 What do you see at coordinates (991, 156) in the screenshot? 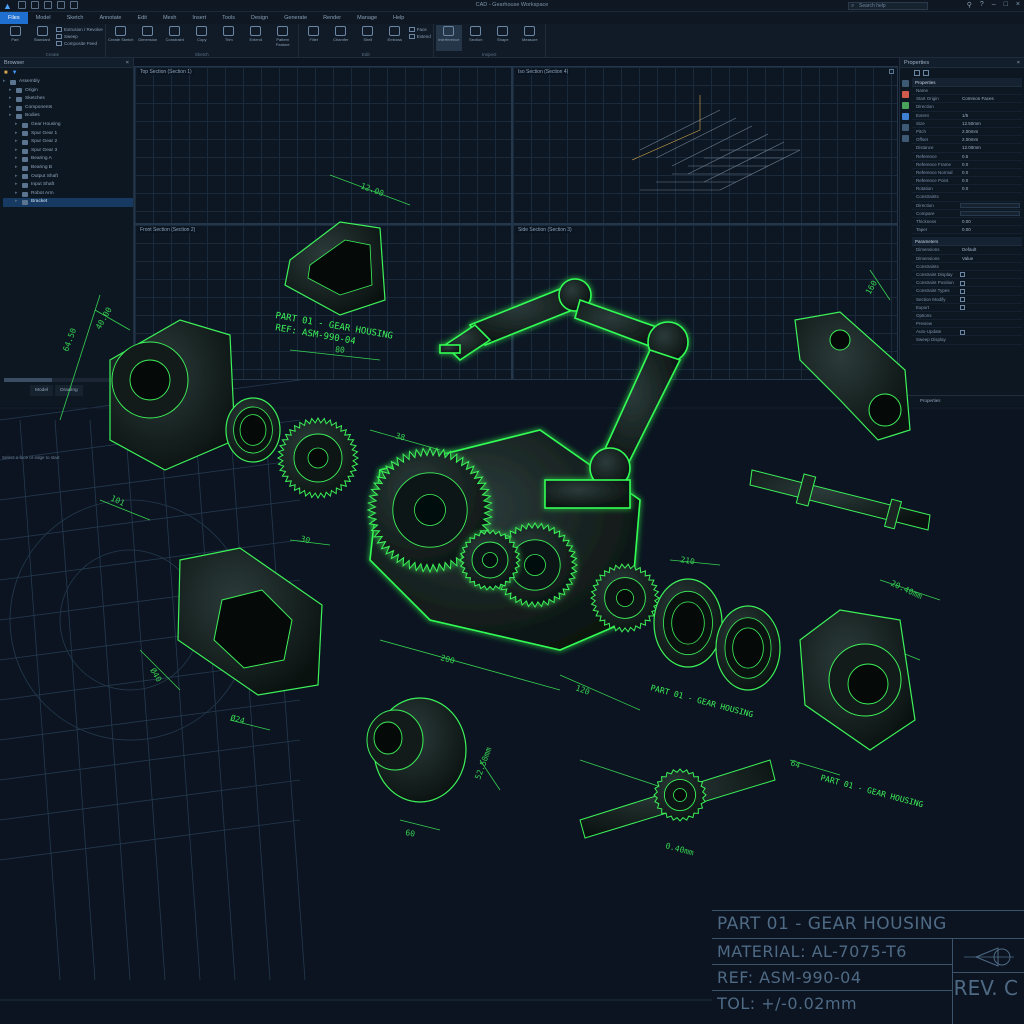
I see `property-value: 0.5` at bounding box center [991, 156].